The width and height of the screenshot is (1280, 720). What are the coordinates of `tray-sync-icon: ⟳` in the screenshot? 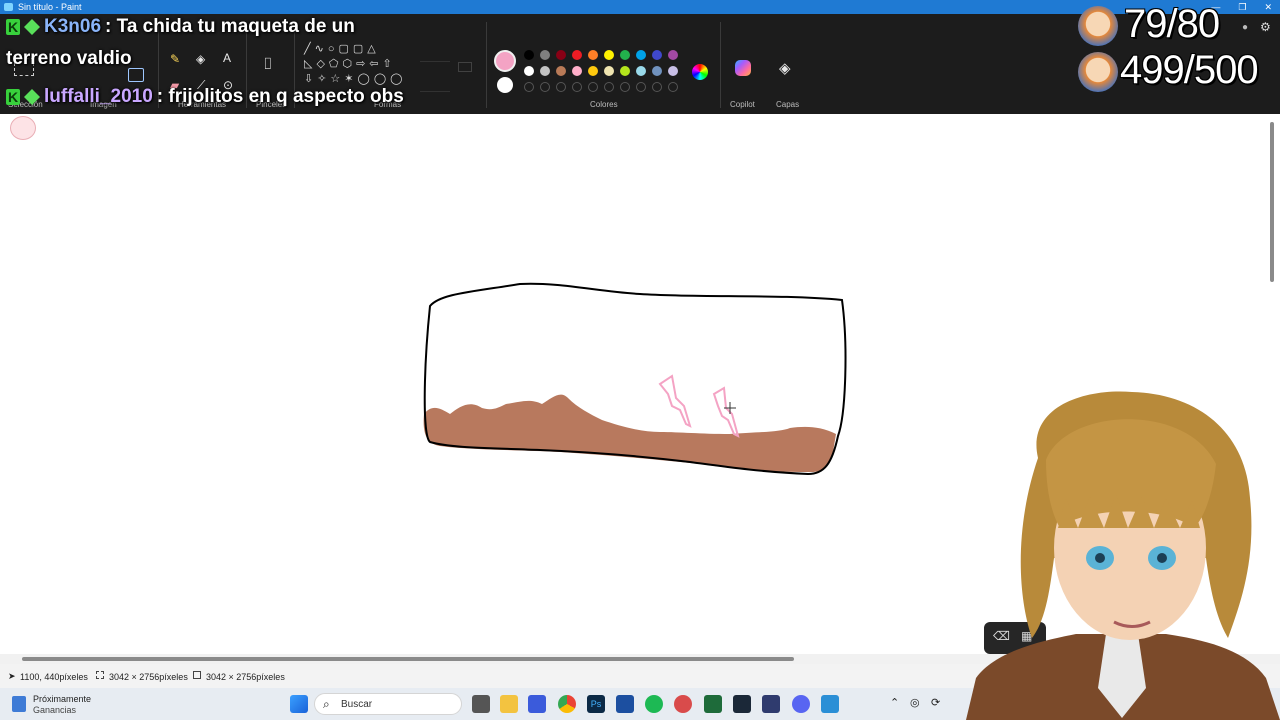 It's located at (935, 702).